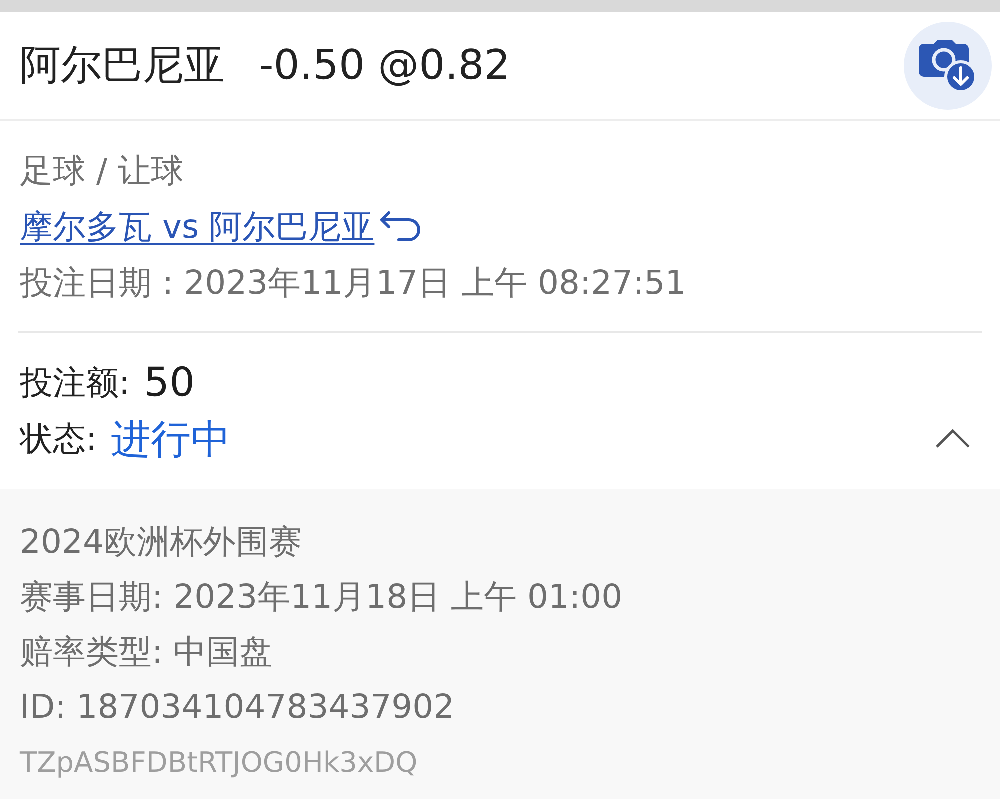 The width and height of the screenshot is (1000, 799). I want to click on sport-category: 足球 / 让球, so click(103, 171).